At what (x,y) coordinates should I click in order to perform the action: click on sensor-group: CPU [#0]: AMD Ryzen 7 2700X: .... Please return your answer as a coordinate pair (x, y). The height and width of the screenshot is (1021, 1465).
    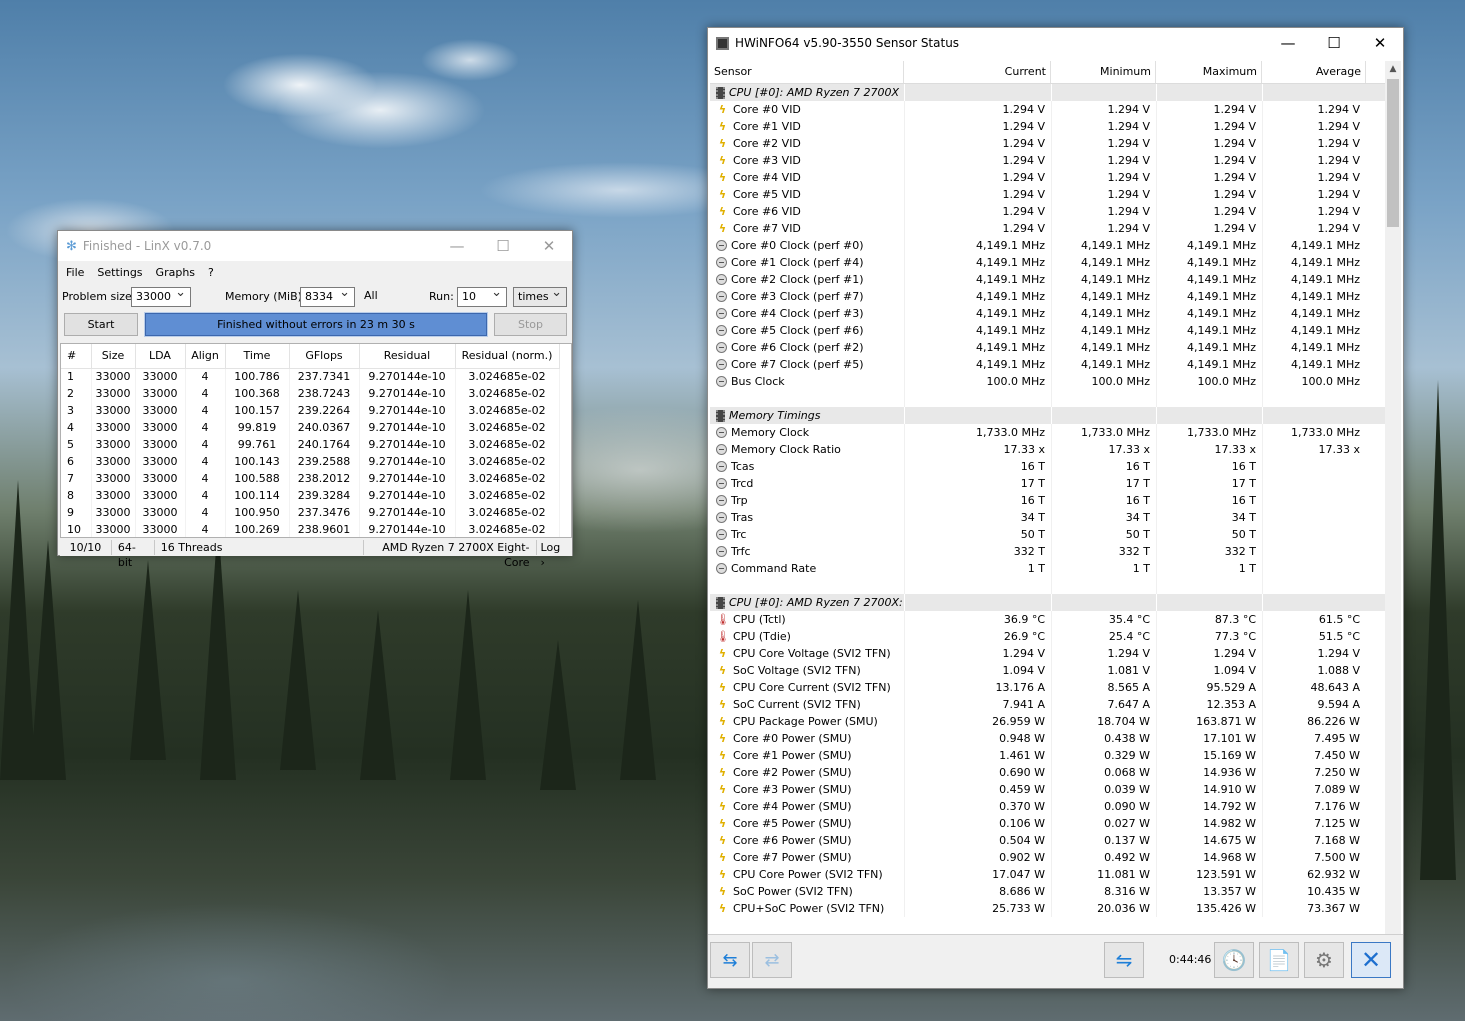
    Looking at the image, I should click on (1048, 602).